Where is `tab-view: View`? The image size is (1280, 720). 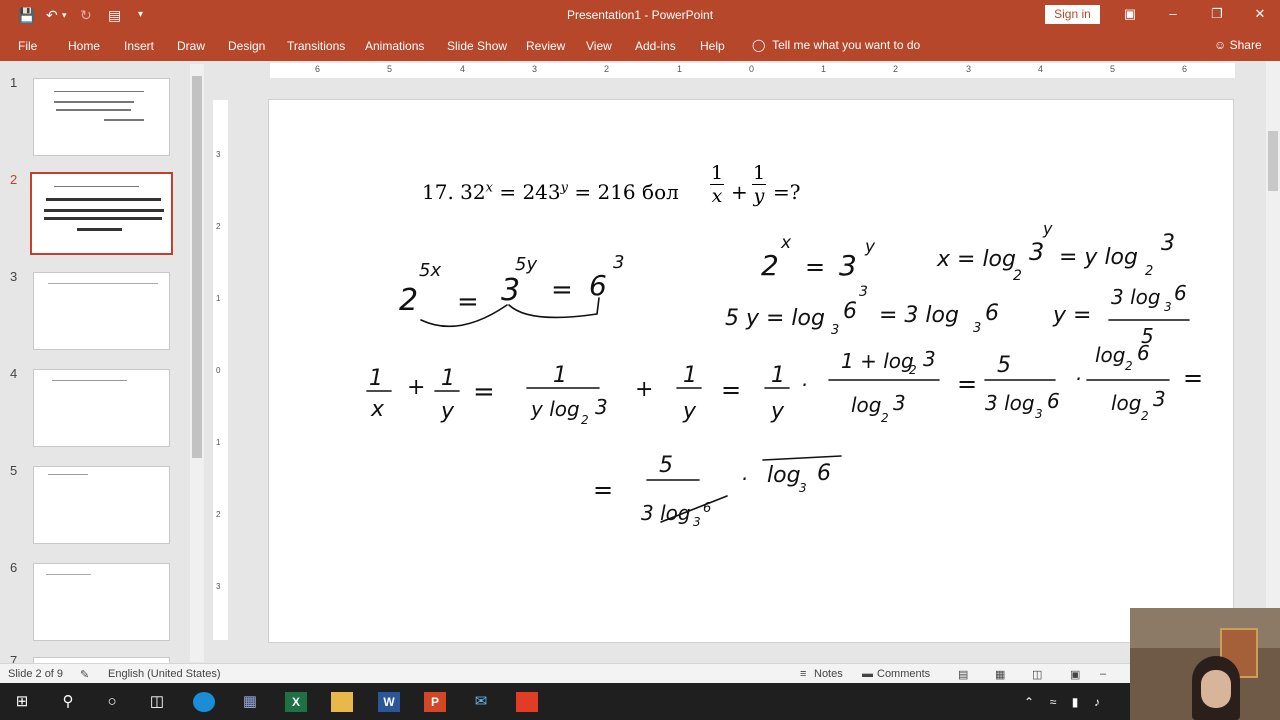 tab-view: View is located at coordinates (599, 46).